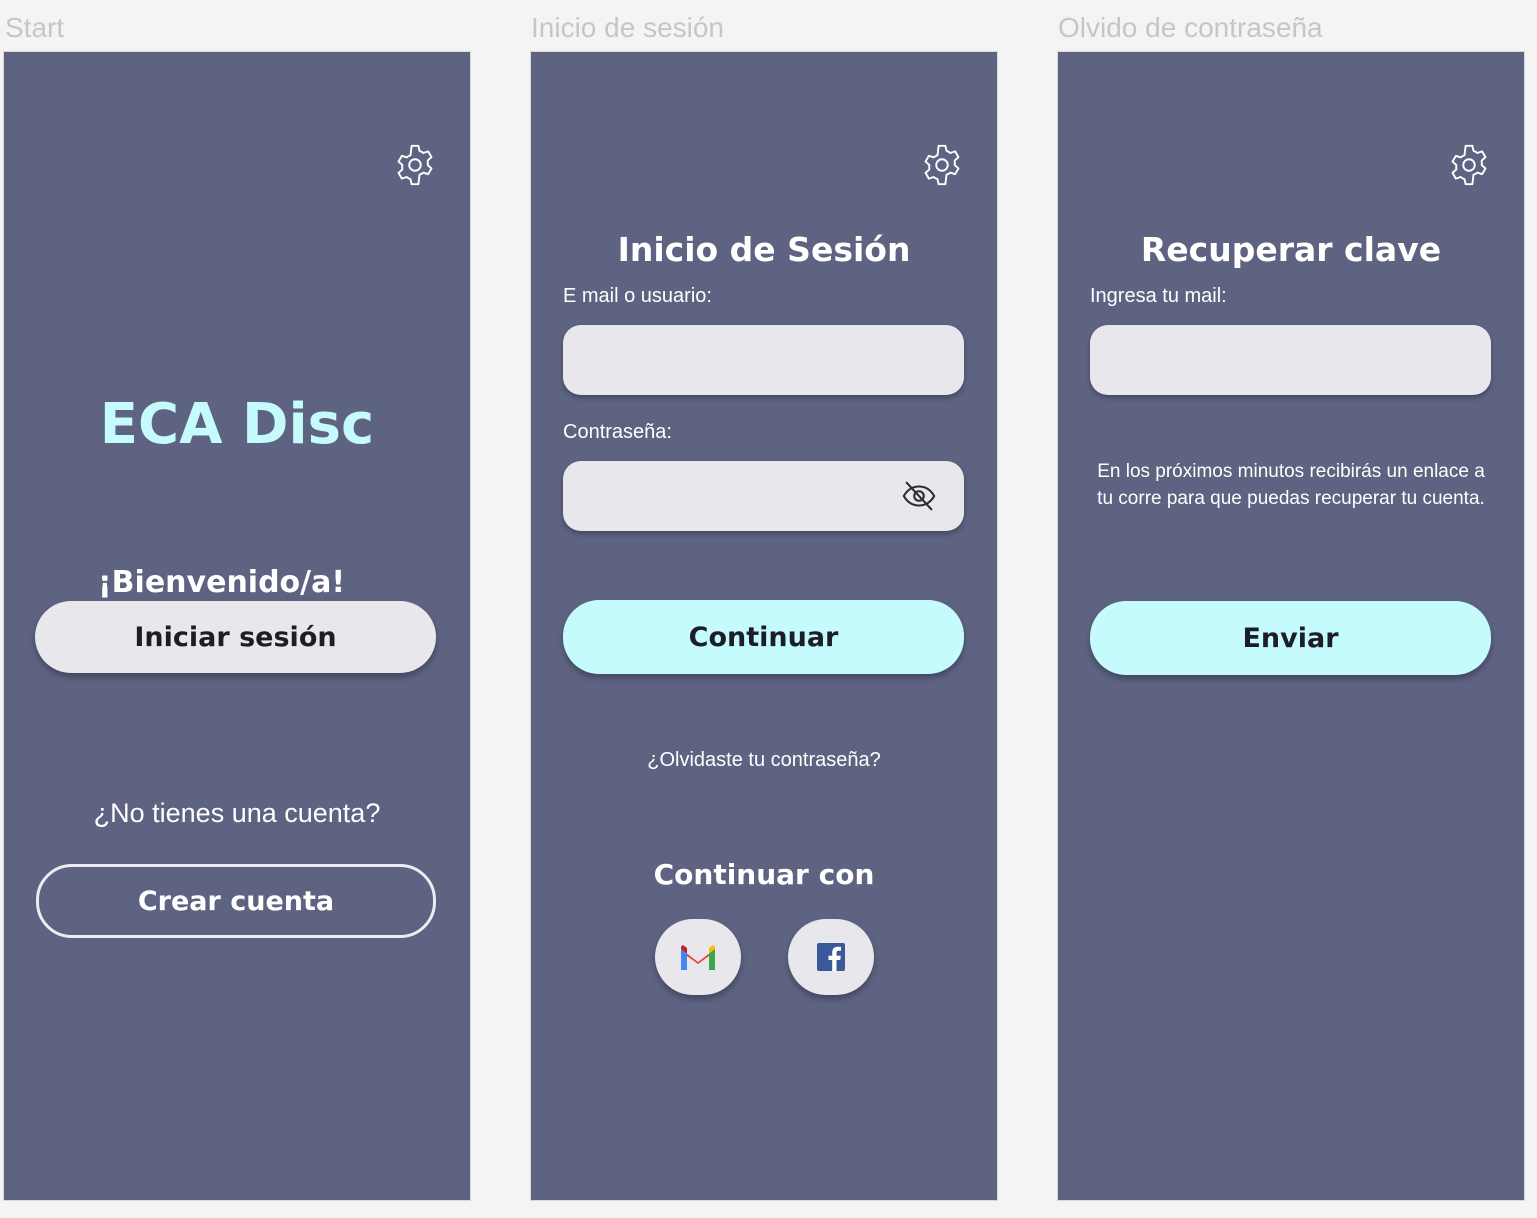 This screenshot has width=1537, height=1218. I want to click on facebook-icon, so click(831, 957).